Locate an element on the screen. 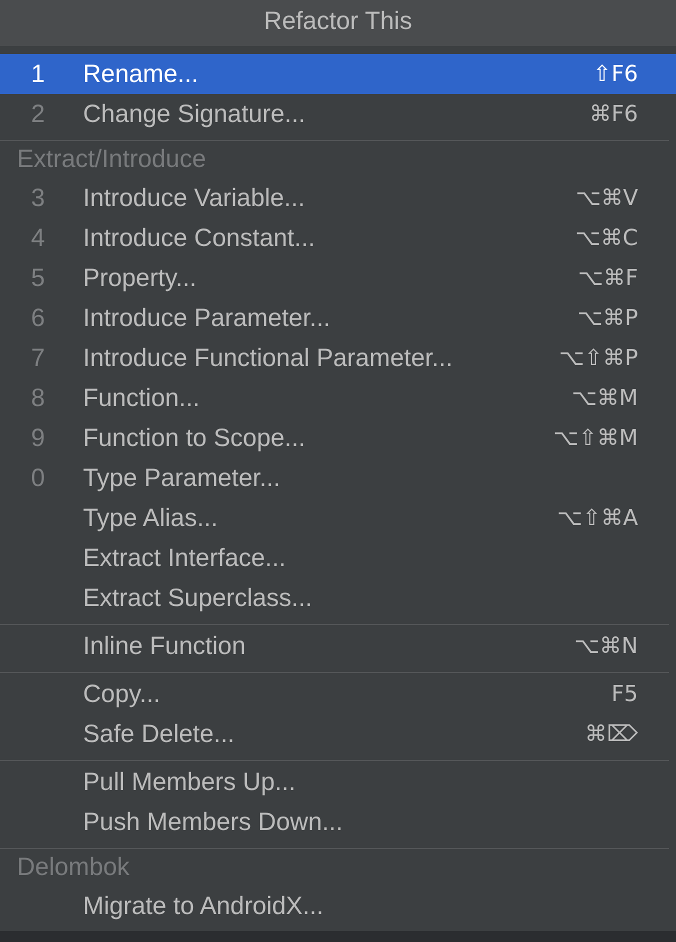 The height and width of the screenshot is (942, 676). keyboard-shortcut: ⌥⌘N is located at coordinates (606, 646).